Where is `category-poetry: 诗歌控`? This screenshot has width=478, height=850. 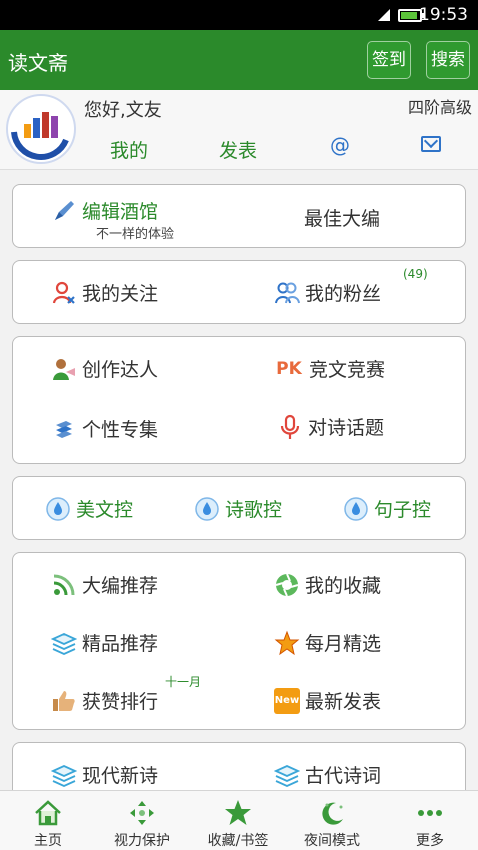 category-poetry: 诗歌控 is located at coordinates (238, 508).